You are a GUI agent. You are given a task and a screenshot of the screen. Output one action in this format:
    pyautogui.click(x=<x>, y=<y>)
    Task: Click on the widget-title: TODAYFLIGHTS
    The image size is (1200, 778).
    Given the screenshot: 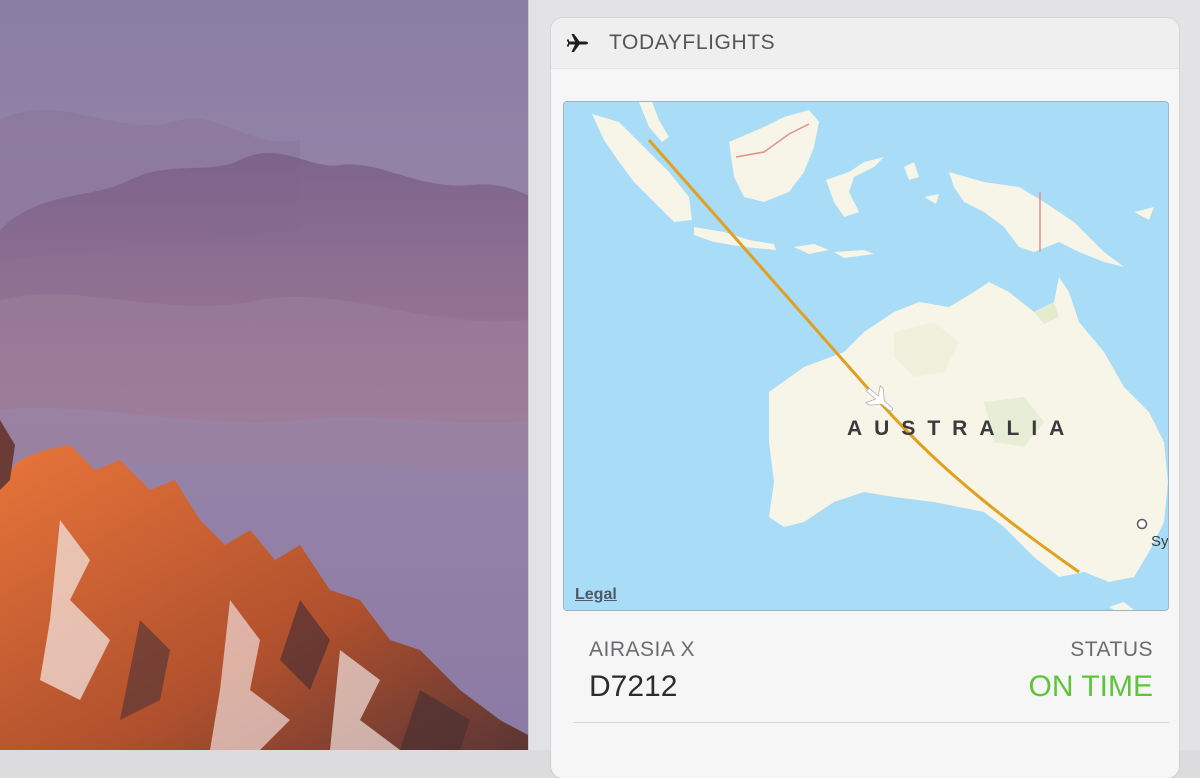 What is the action you would take?
    pyautogui.click(x=692, y=42)
    